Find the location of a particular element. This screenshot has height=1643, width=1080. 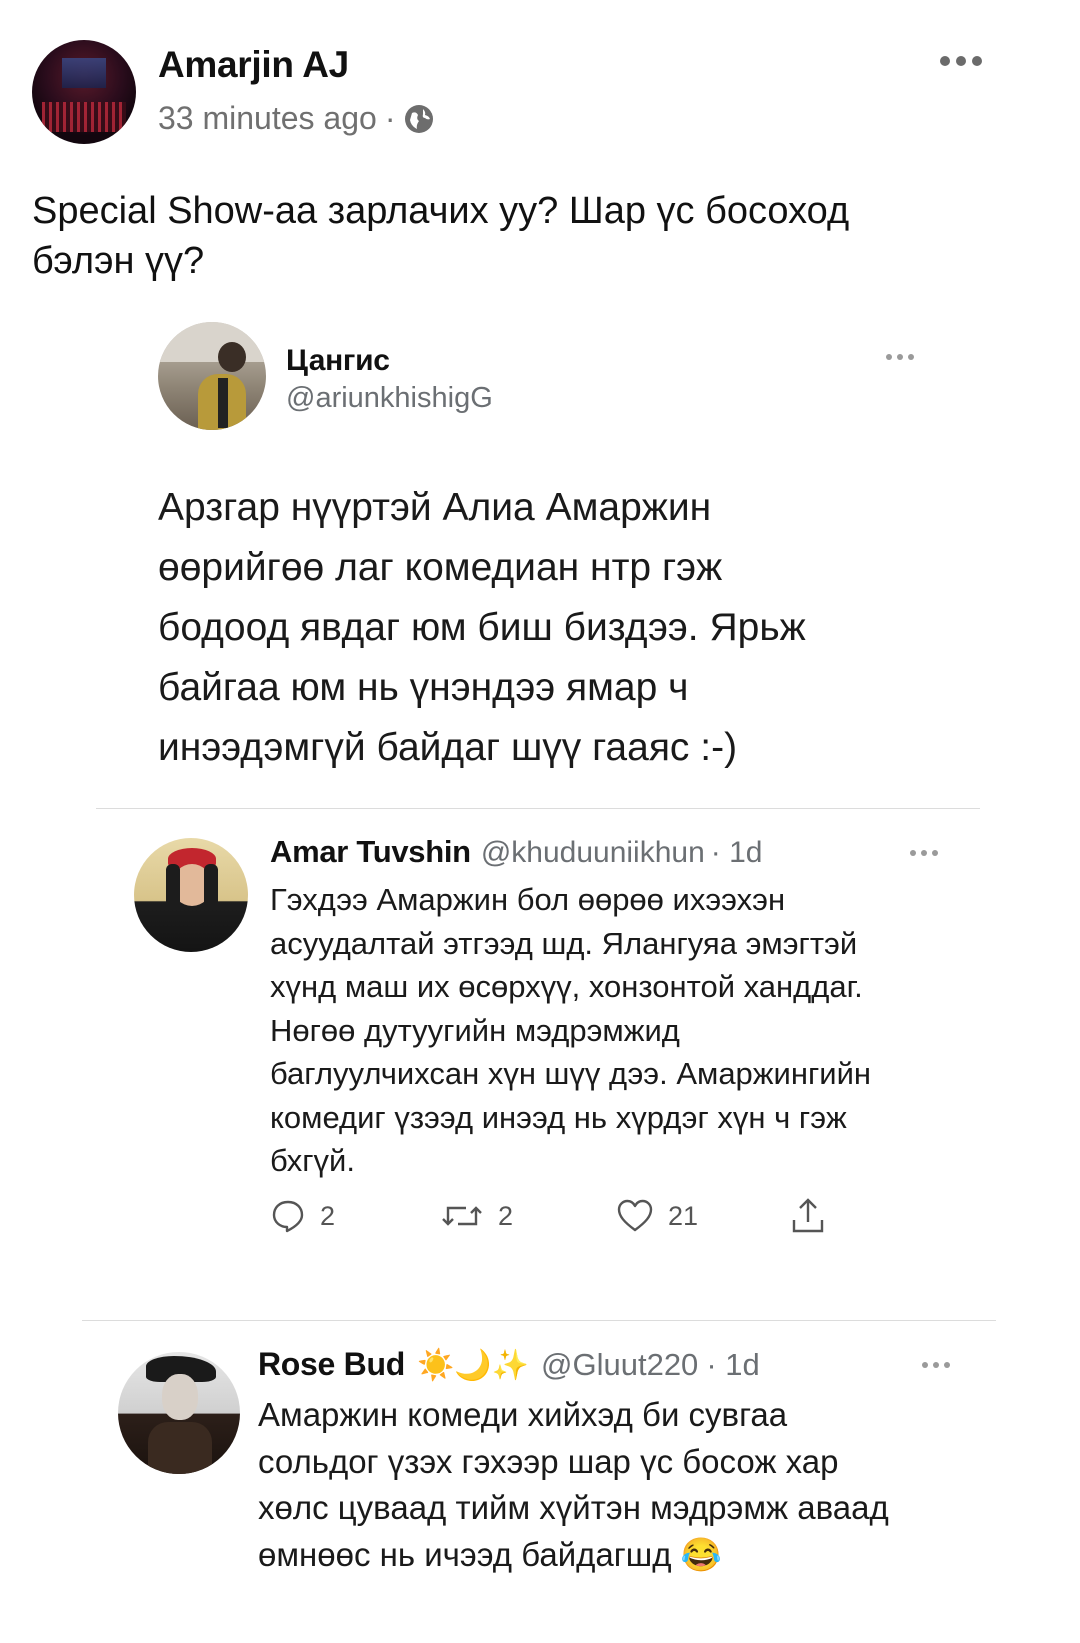

tweet-text-line: инээдэмгүй байдаг шүү гааяс :-) is located at coordinates (448, 747).